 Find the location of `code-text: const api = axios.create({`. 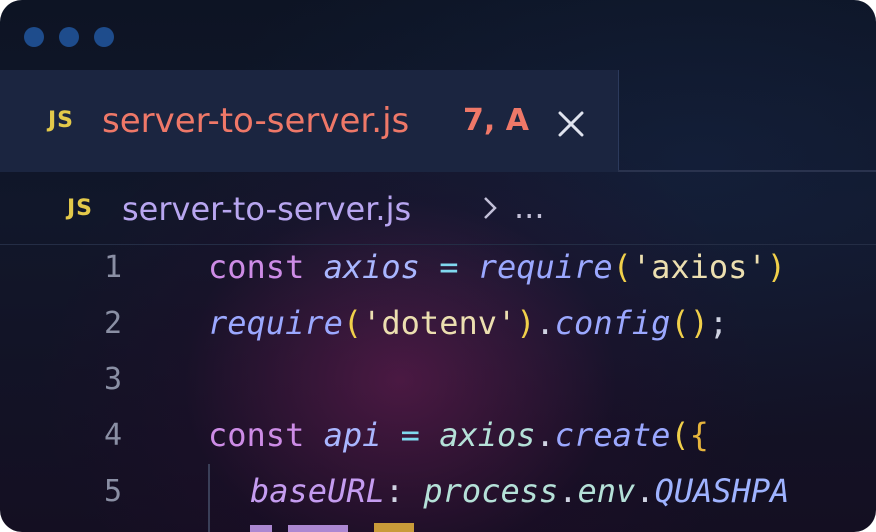

code-text: const api = axios.create({ is located at coordinates (458, 435).